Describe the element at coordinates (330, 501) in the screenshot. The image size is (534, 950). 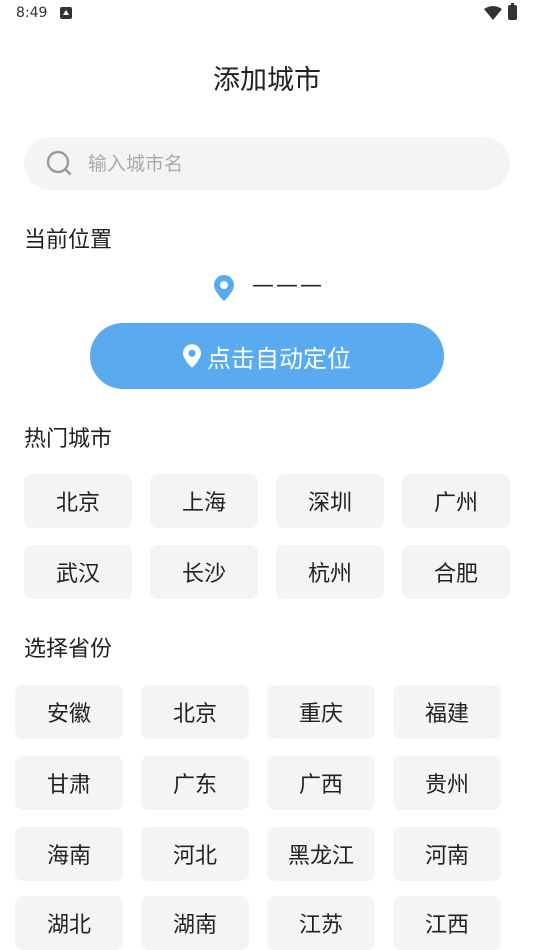
I see `hot-city-chip: 深圳` at that location.